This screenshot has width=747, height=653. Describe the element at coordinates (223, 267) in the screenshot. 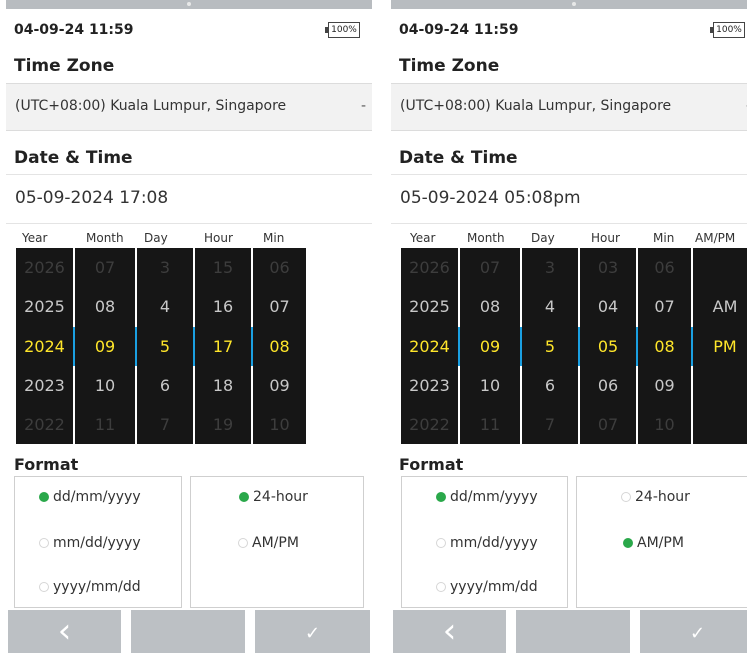

I see `picker-value: 15` at that location.